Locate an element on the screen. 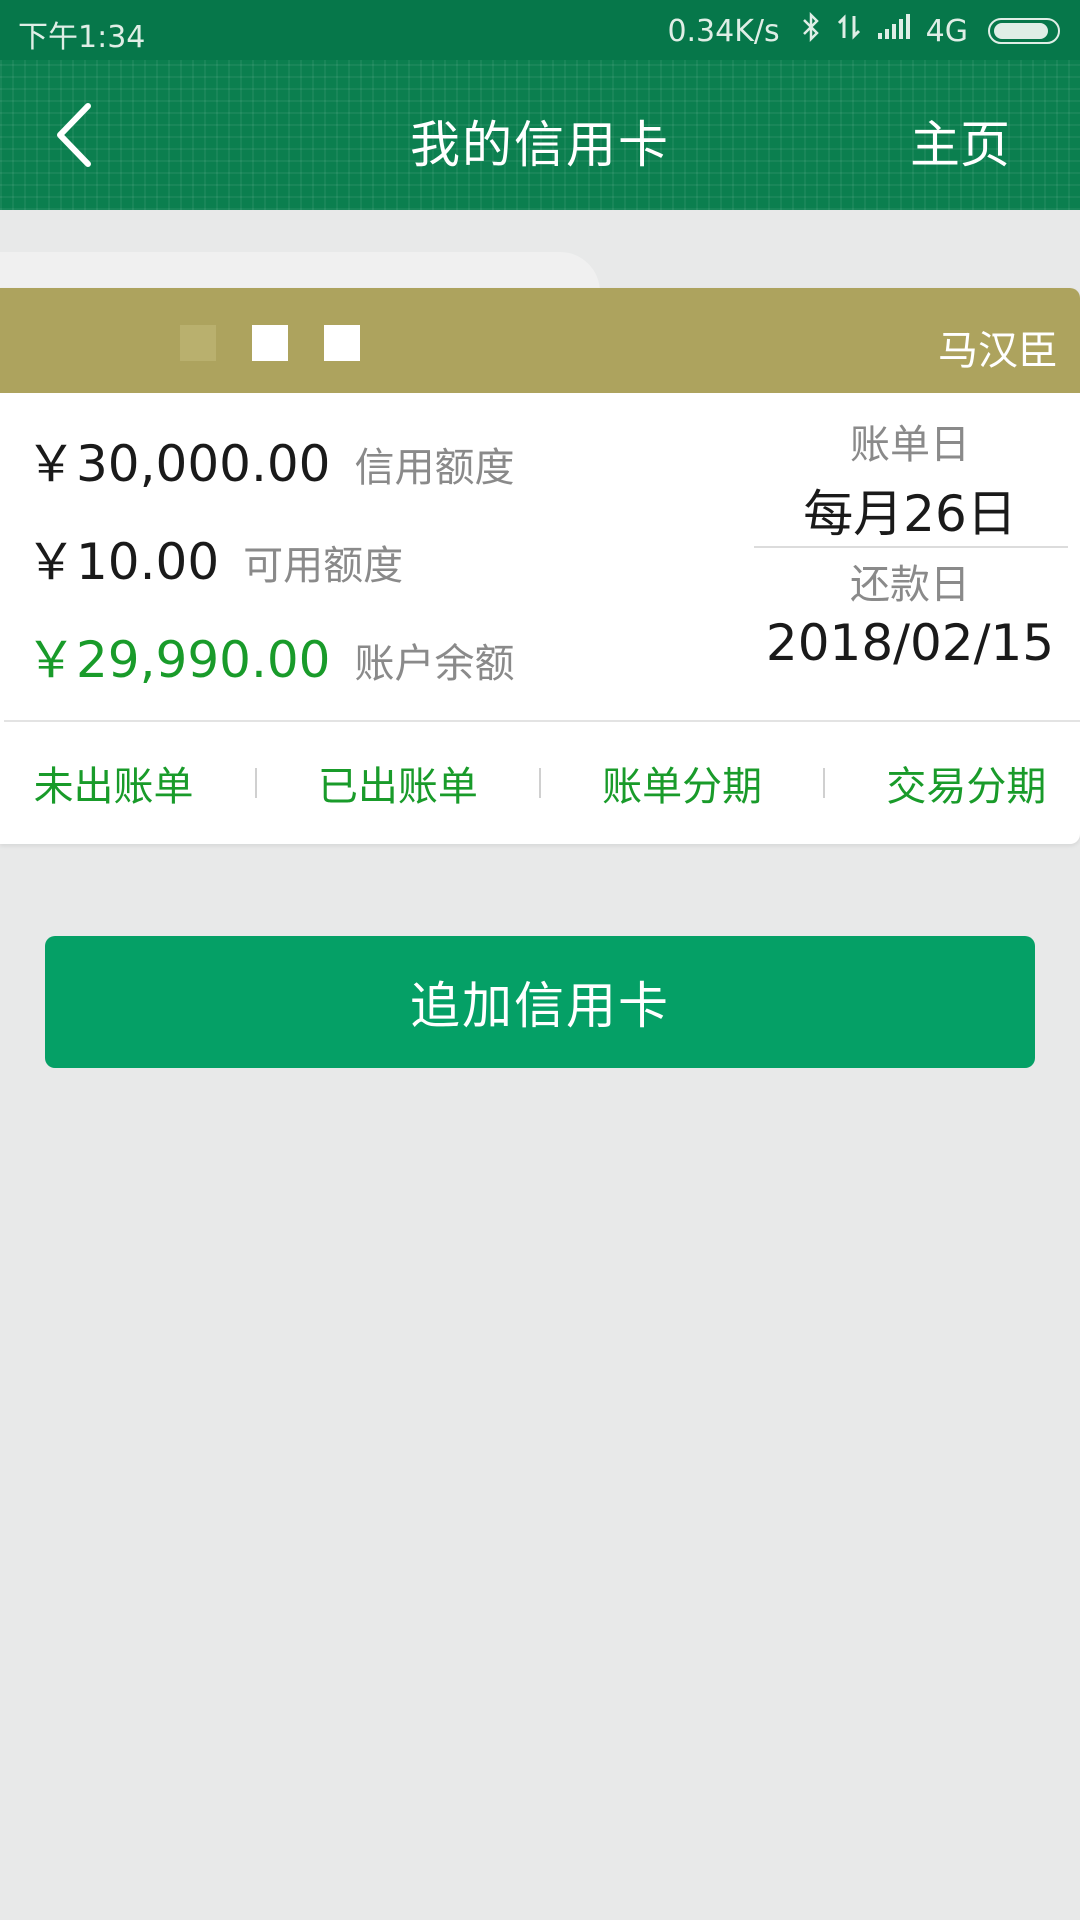 The width and height of the screenshot is (1080, 1920). bill-installment-link: 账单分期 is located at coordinates (682, 783).